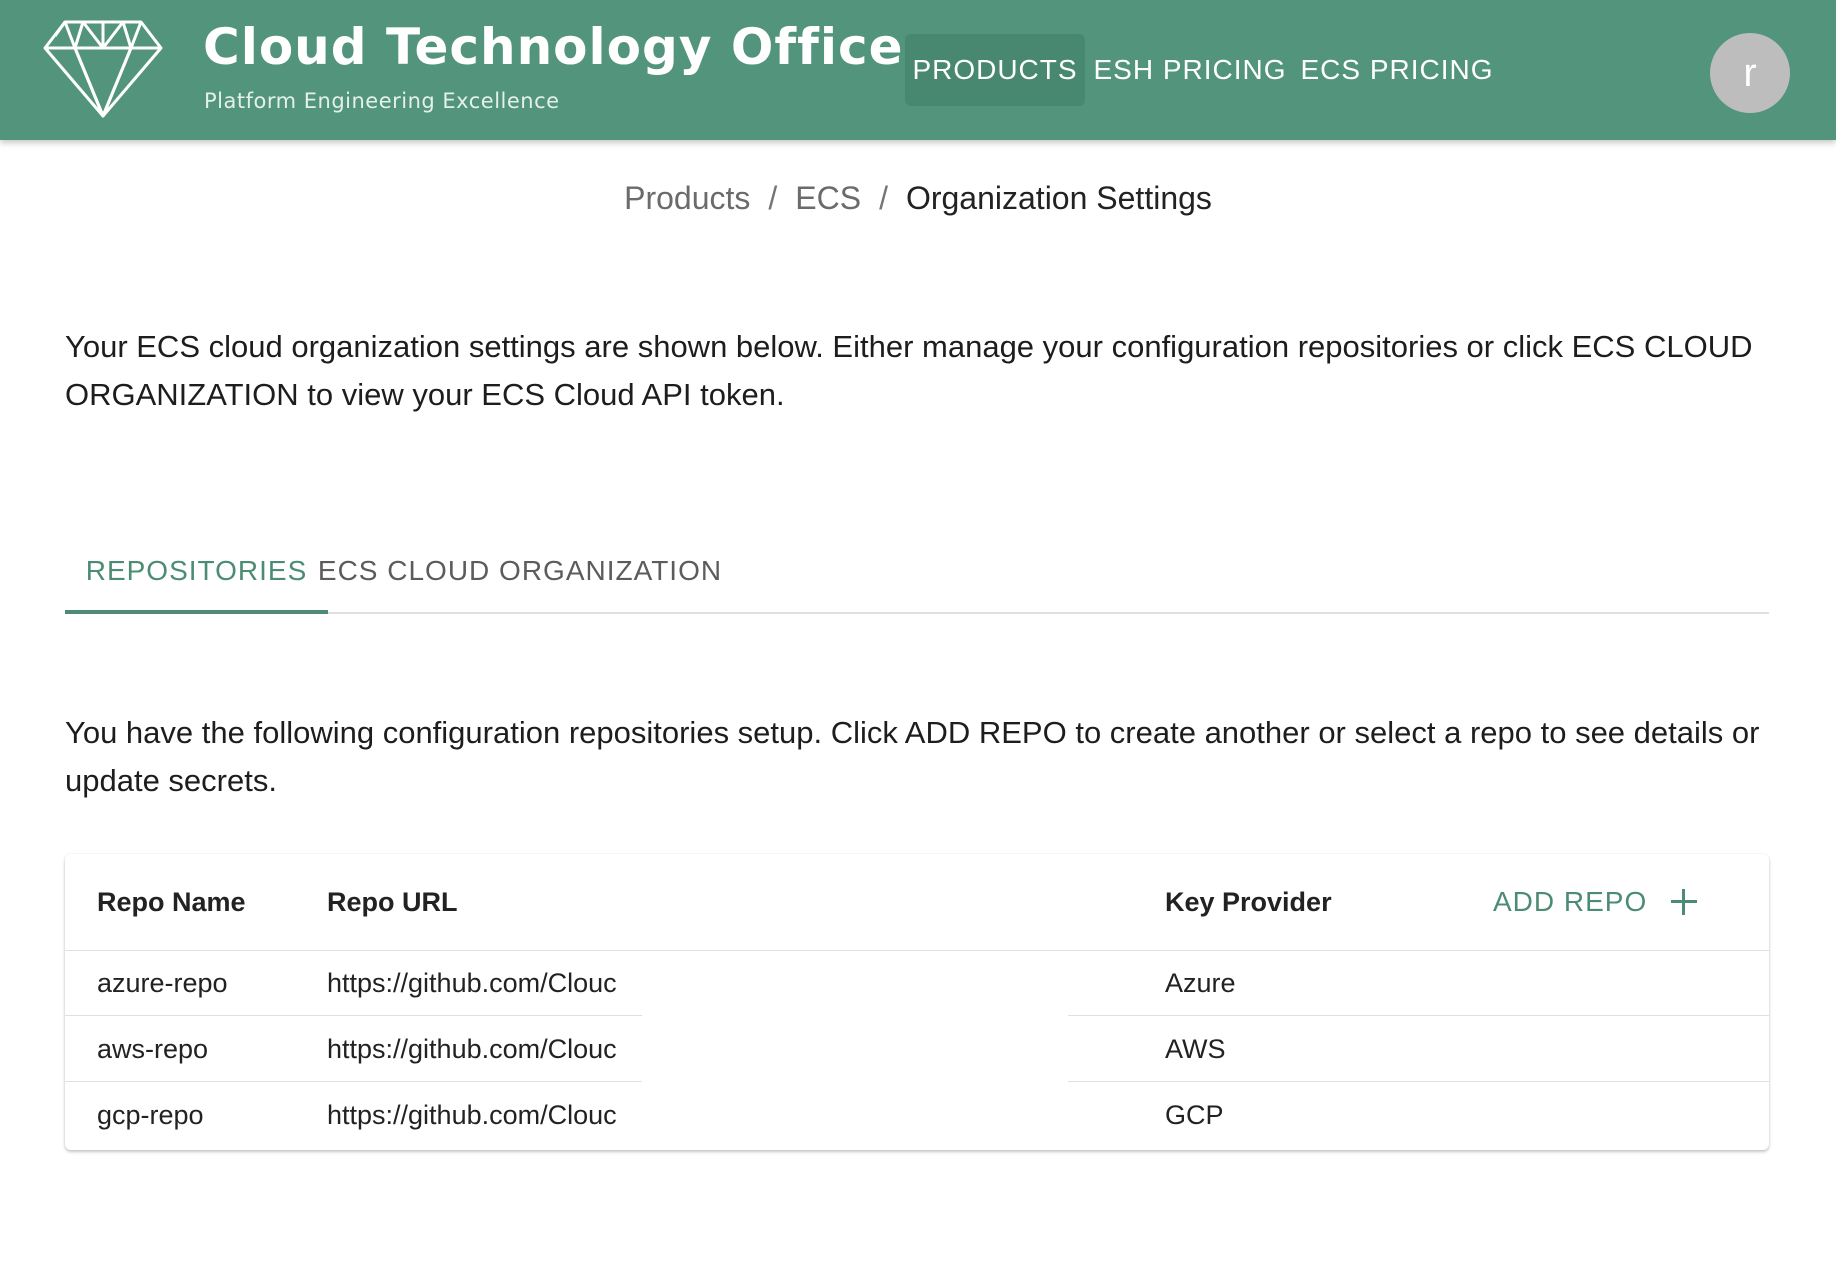 This screenshot has width=1836, height=1268. What do you see at coordinates (687, 198) in the screenshot?
I see `breadcrumb-products-link: Products` at bounding box center [687, 198].